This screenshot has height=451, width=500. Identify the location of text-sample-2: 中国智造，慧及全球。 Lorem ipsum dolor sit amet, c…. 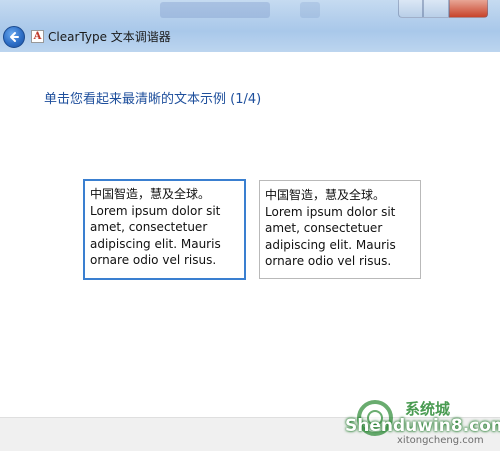
(340, 229).